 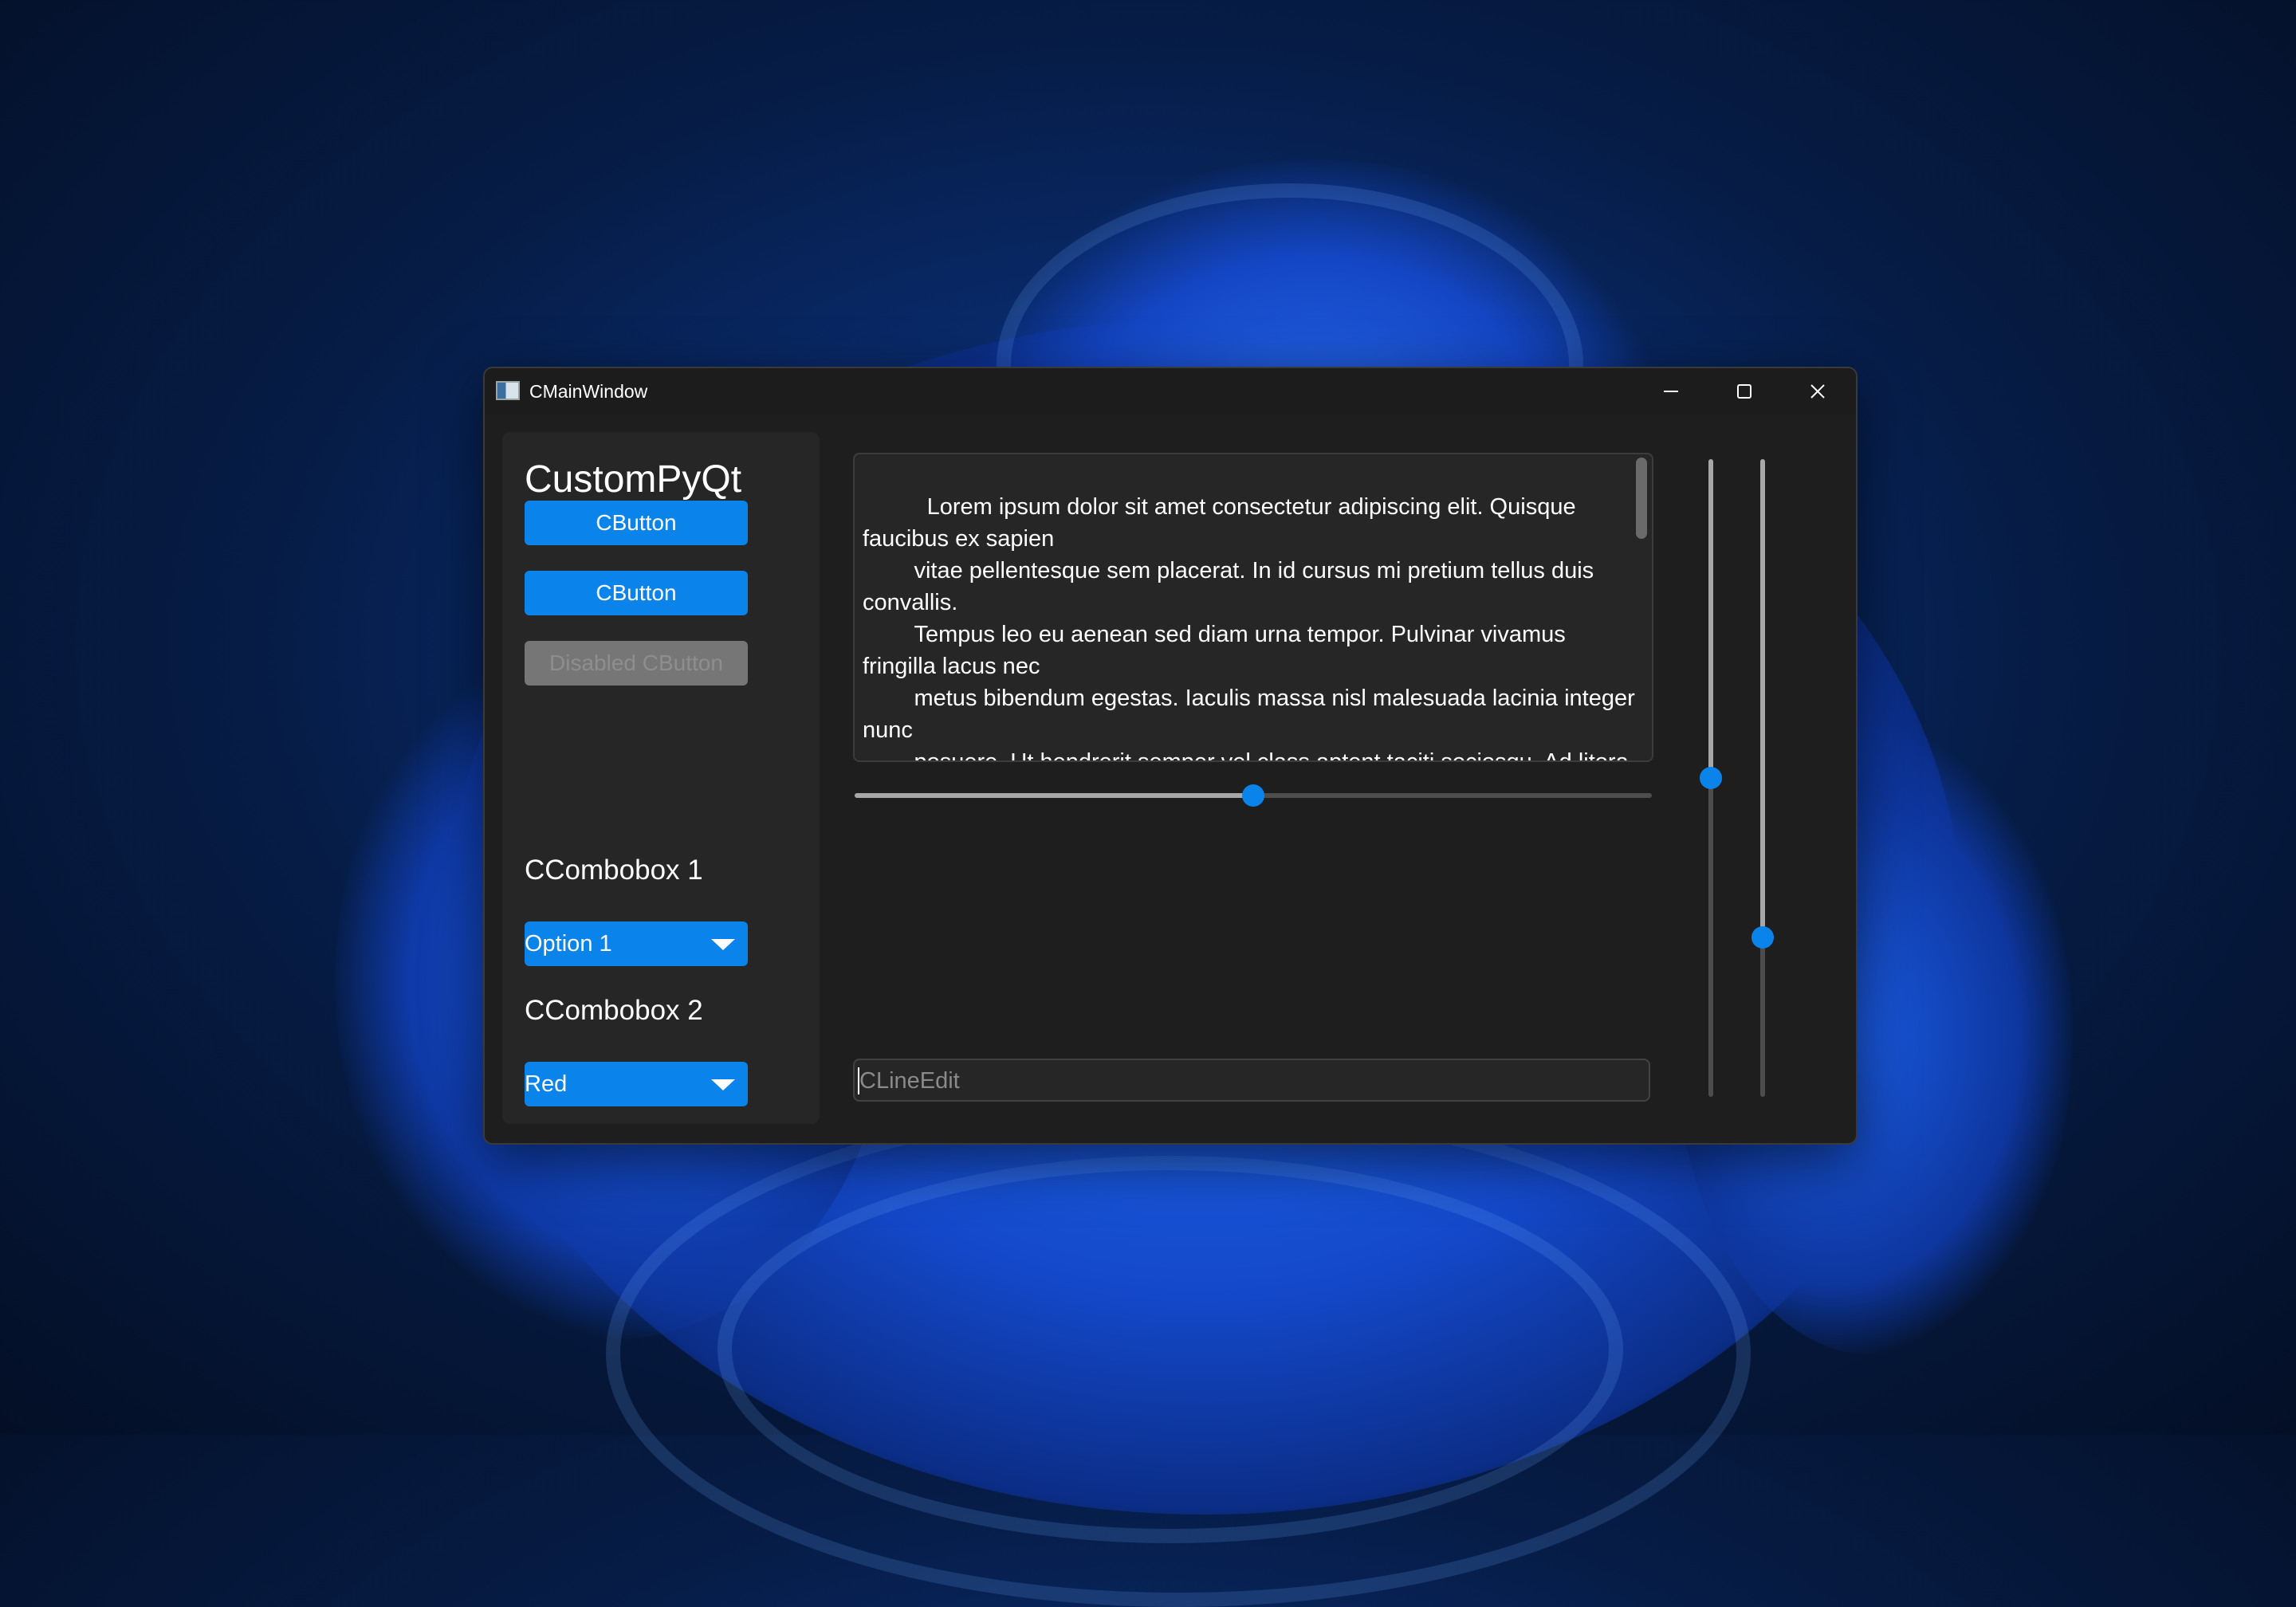 What do you see at coordinates (588, 391) in the screenshot?
I see `window-title: CMainWindow` at bounding box center [588, 391].